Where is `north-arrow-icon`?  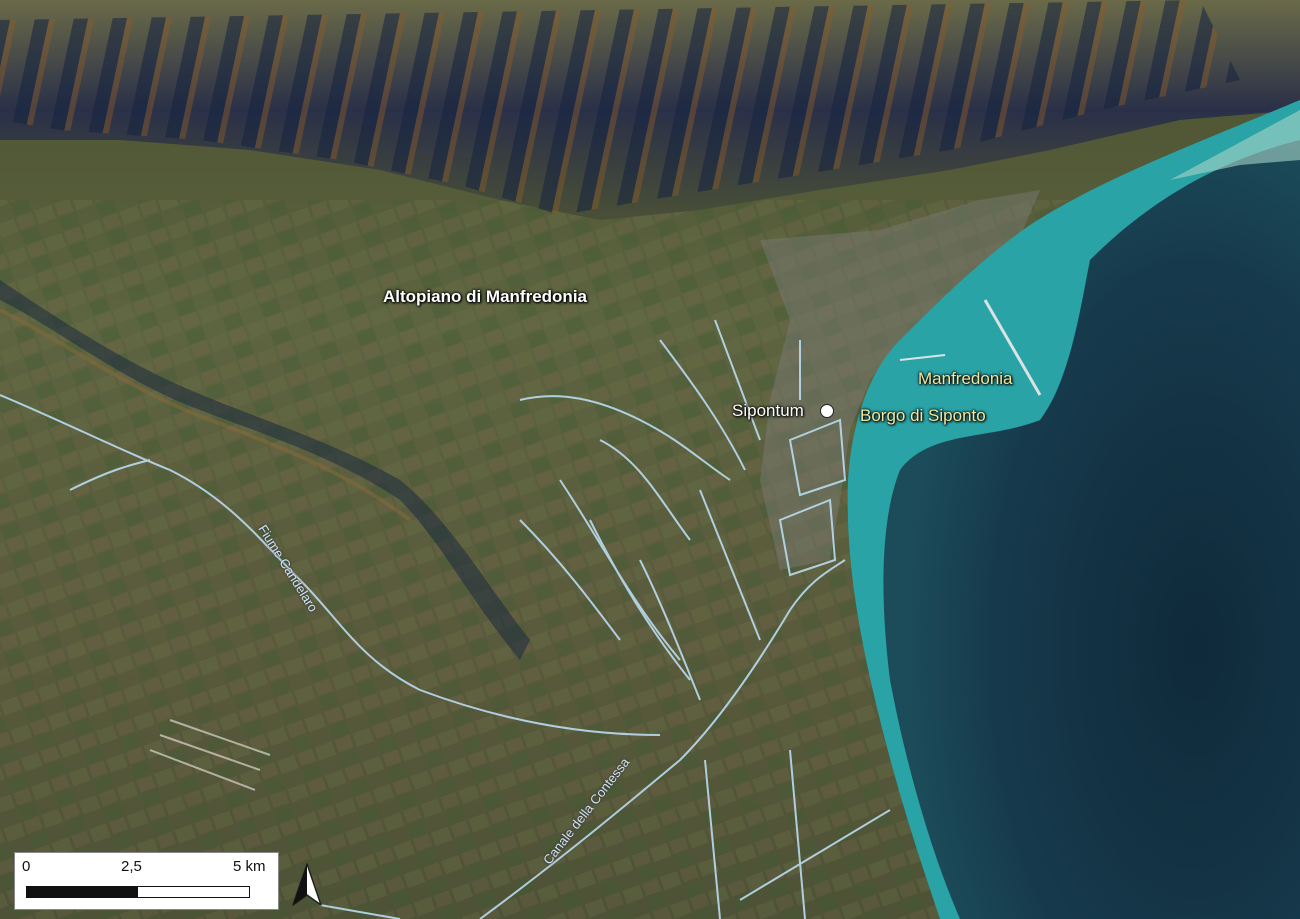 north-arrow-icon is located at coordinates (307, 884).